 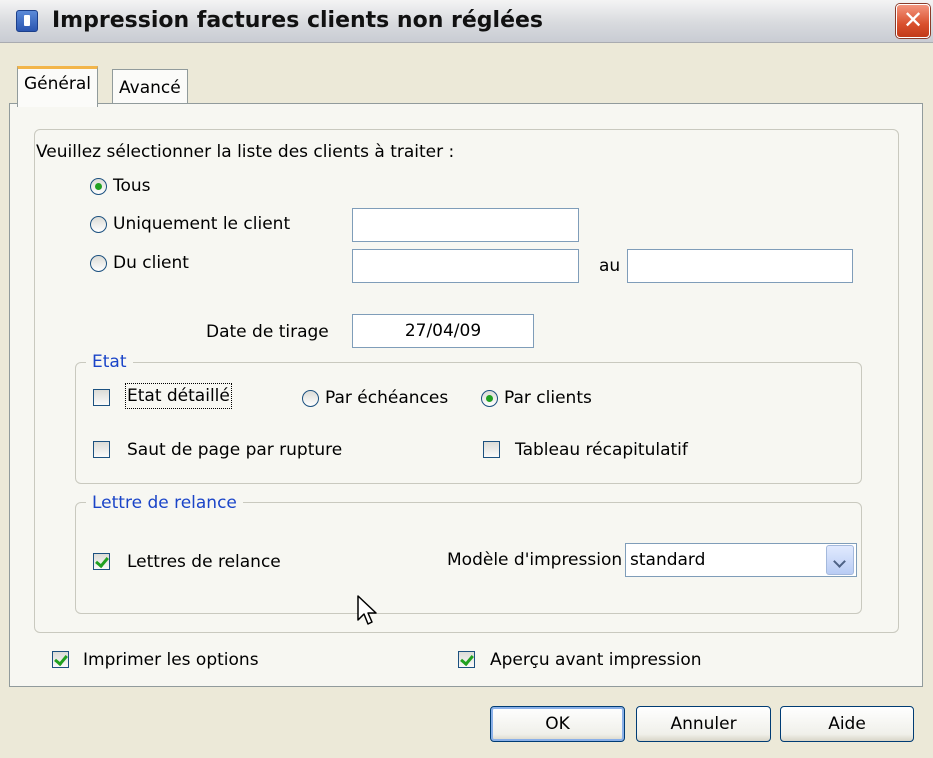 What do you see at coordinates (109, 362) in the screenshot?
I see `etat-group-title: Etat` at bounding box center [109, 362].